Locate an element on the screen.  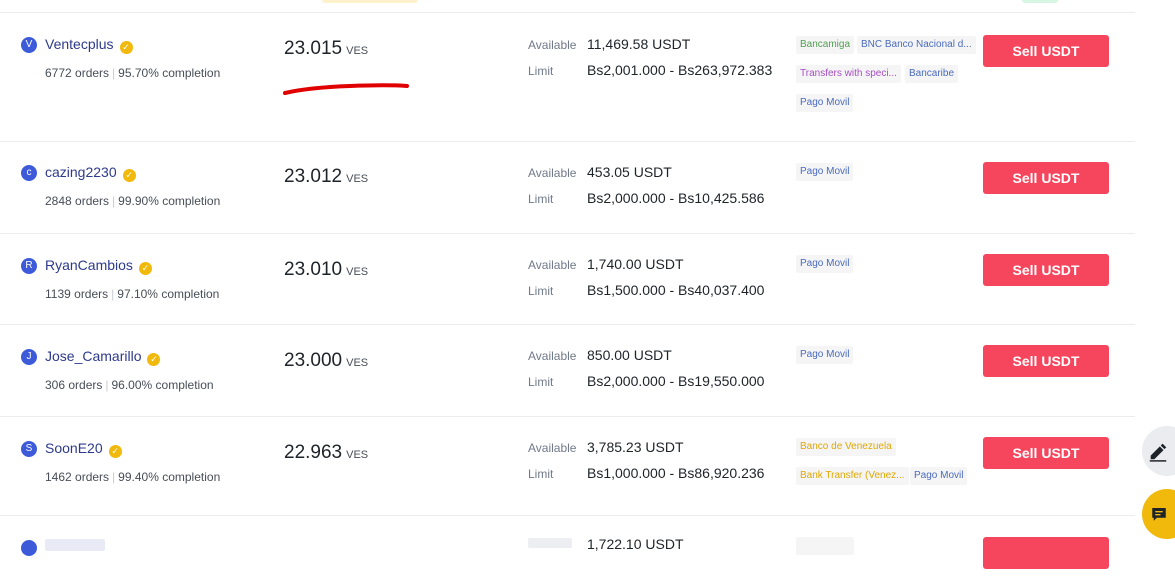
avatar: c is located at coordinates (29, 173).